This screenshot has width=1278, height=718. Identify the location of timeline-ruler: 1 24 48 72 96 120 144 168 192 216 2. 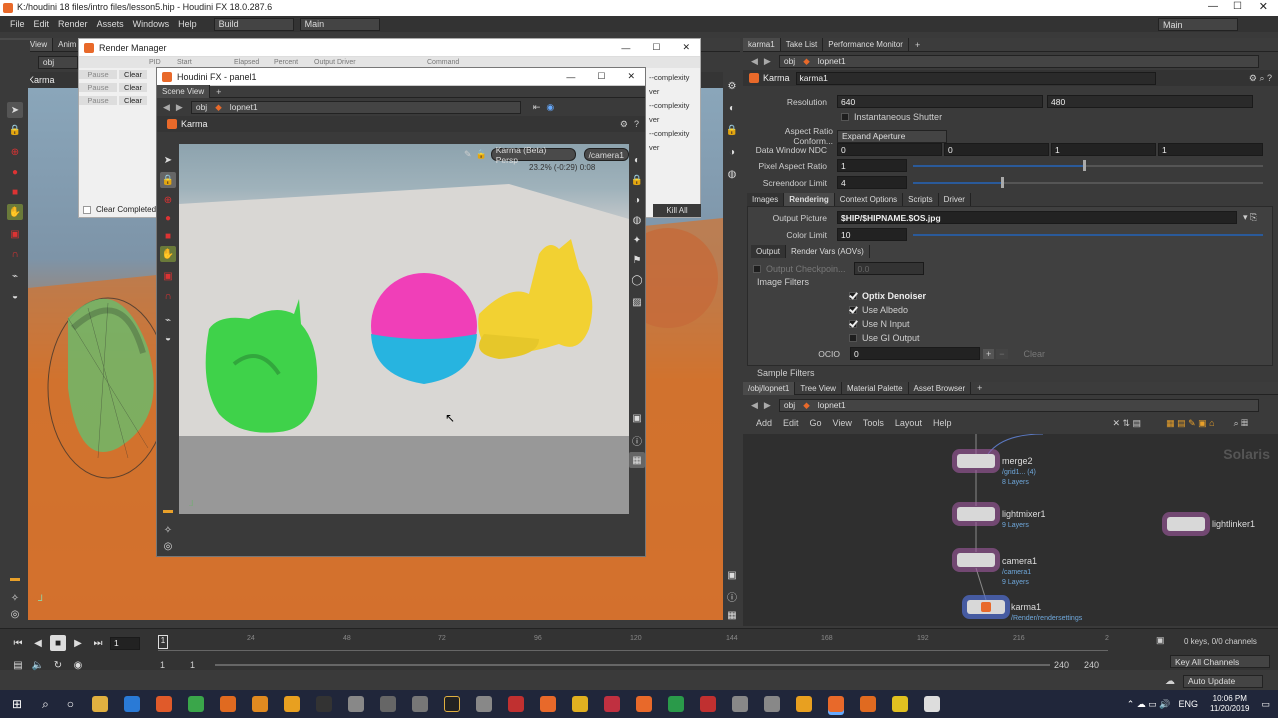
(633, 643).